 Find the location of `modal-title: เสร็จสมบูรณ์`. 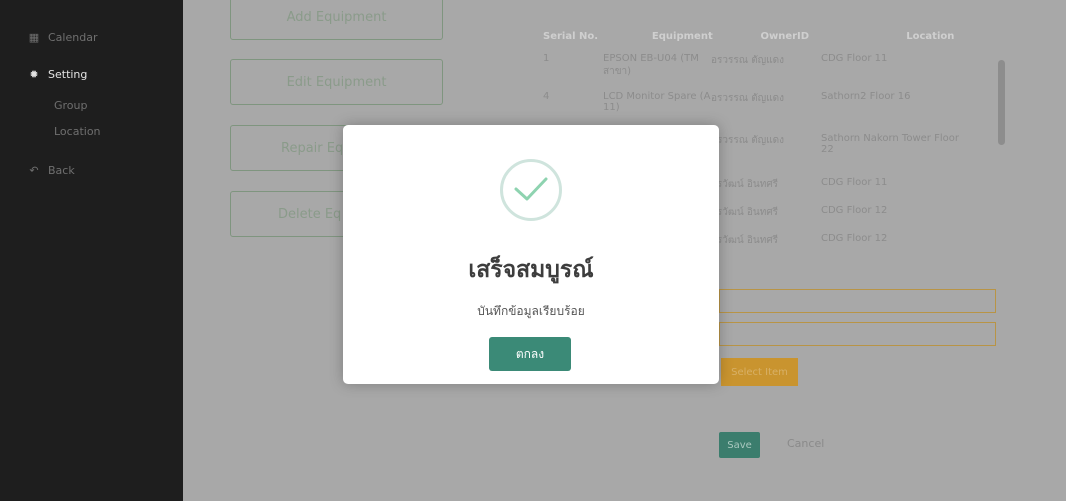

modal-title: เสร็จสมบูรณ์ is located at coordinates (531, 270).